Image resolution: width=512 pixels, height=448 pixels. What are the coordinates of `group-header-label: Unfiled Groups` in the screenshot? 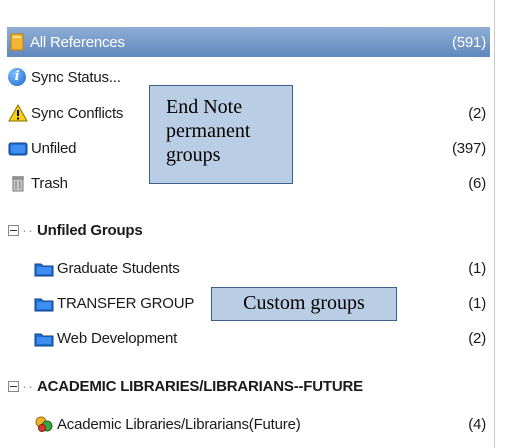 It's located at (90, 230).